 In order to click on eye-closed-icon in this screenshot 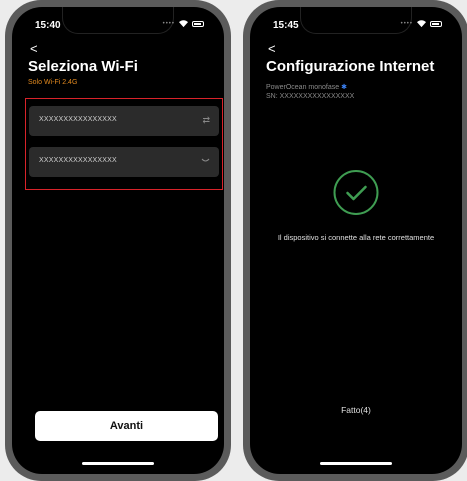, I will do `click(205, 161)`.